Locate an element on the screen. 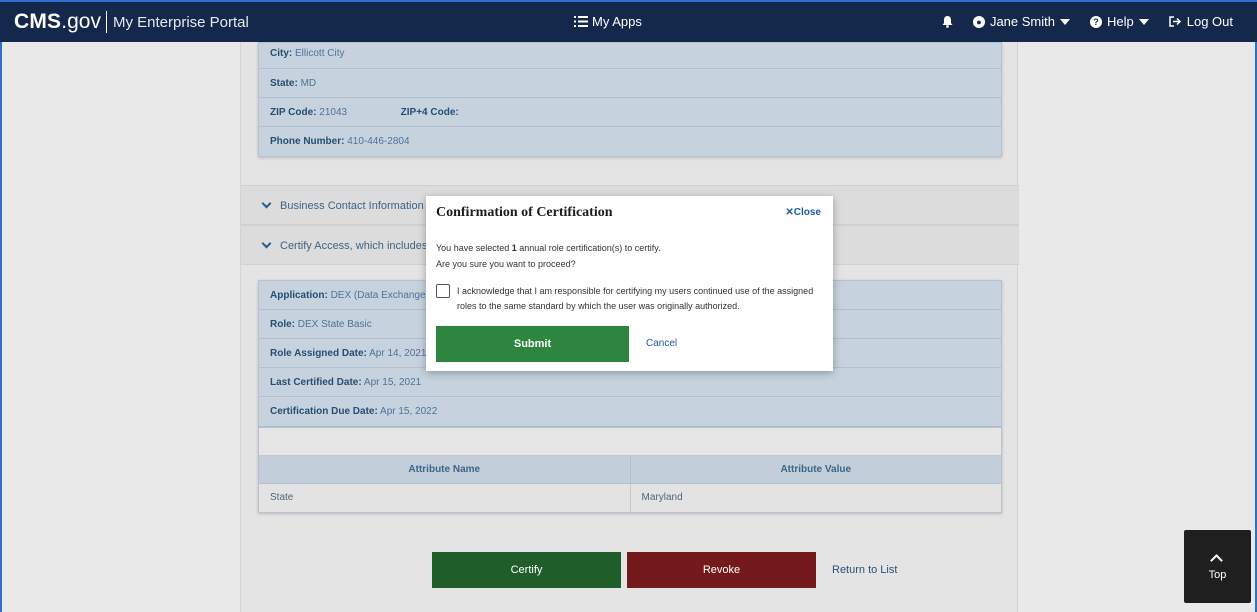 This screenshot has height=612, width=1257. logout-link: Log Out is located at coordinates (1200, 21).